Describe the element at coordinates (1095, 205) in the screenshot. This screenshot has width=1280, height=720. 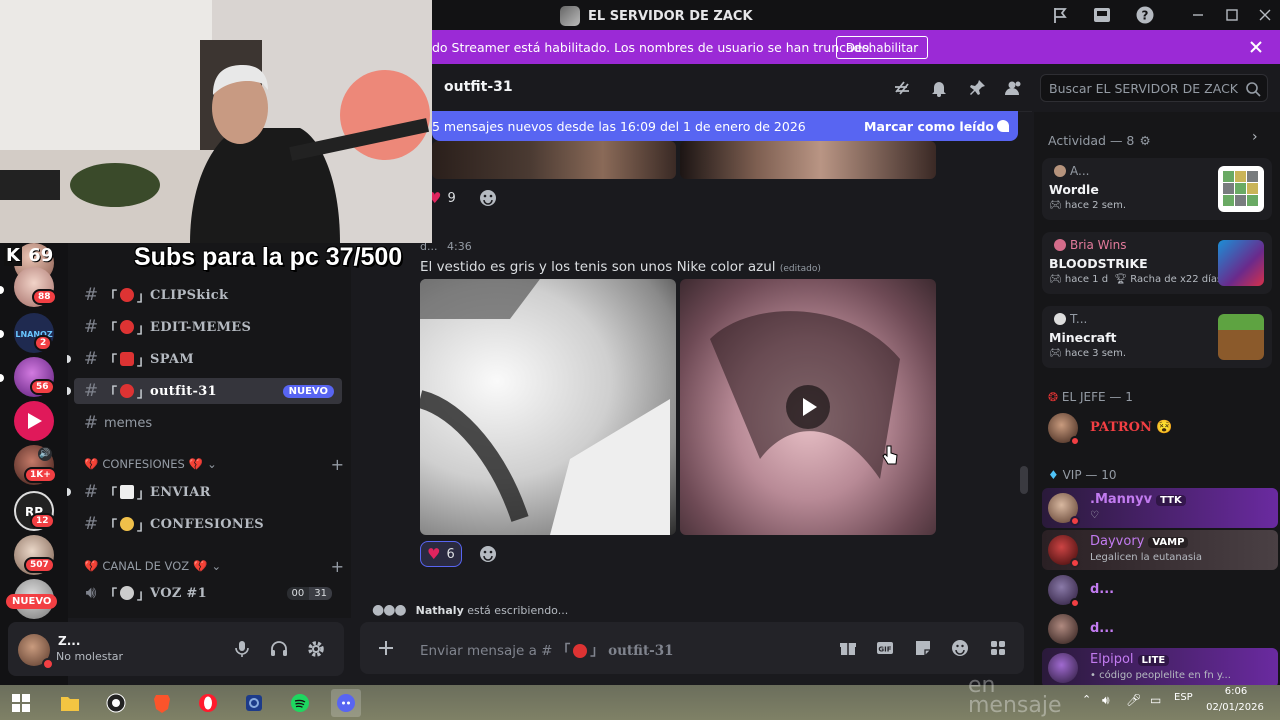
I see `card-sub-text: hace 2 sem.` at that location.